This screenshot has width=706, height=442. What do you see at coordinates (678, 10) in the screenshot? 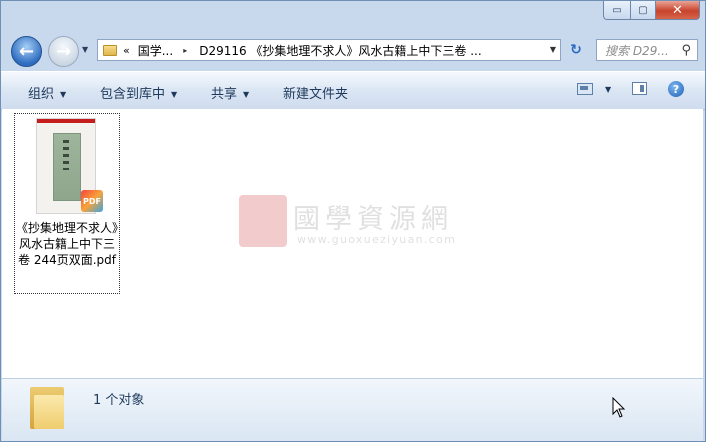
I see `close-button: ✕` at bounding box center [678, 10].